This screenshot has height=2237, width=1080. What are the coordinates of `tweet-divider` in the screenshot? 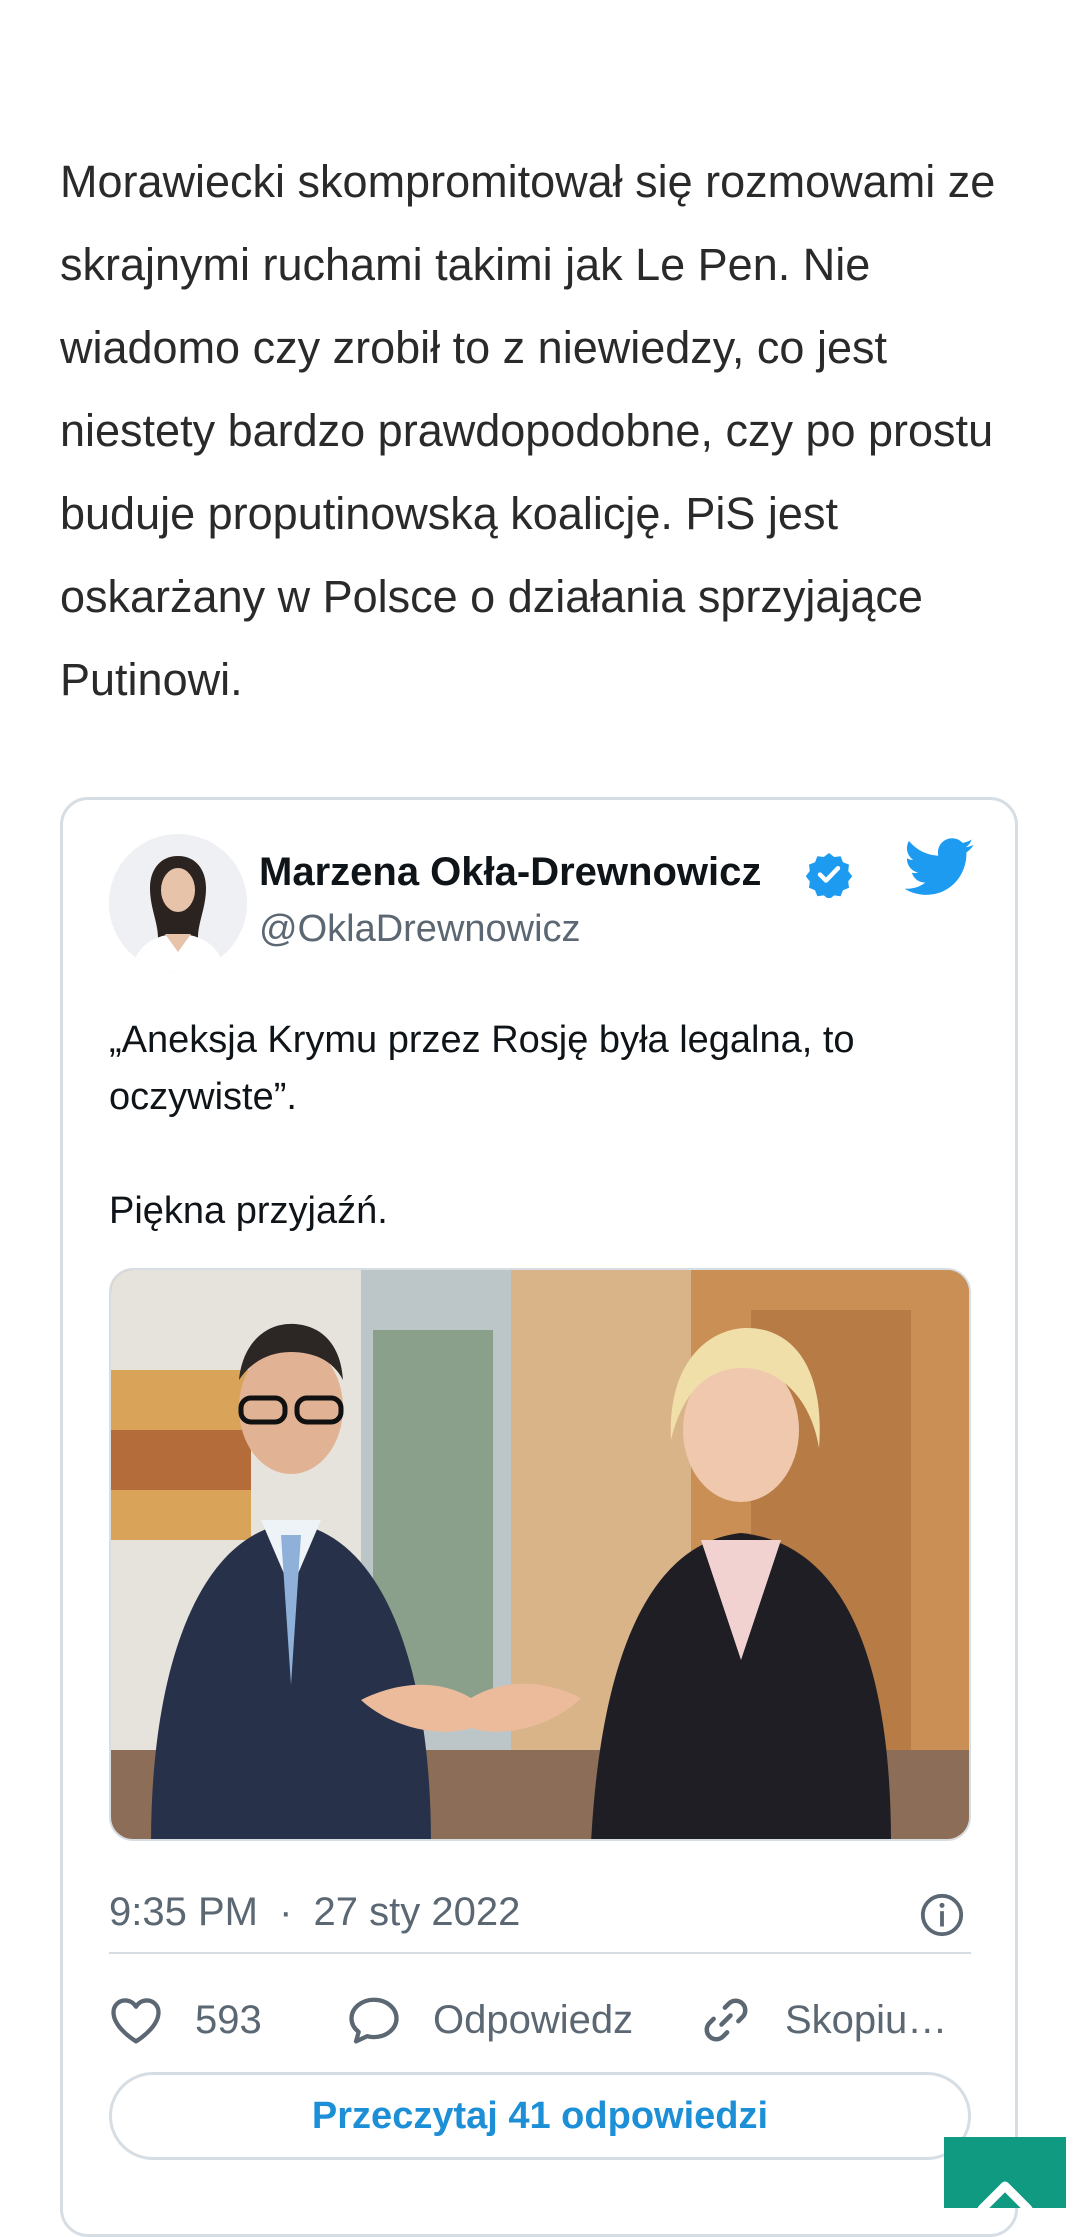 It's located at (540, 1953).